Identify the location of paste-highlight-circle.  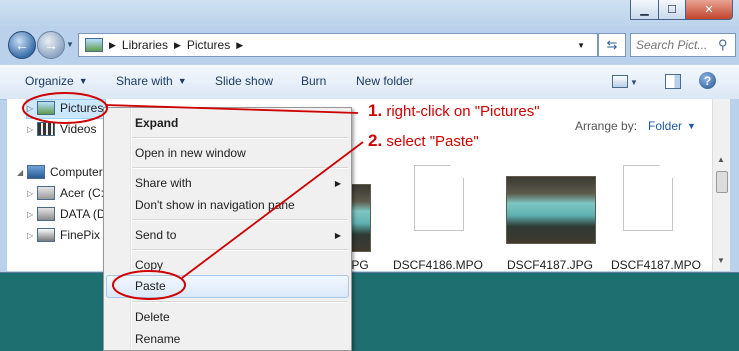
(149, 285).